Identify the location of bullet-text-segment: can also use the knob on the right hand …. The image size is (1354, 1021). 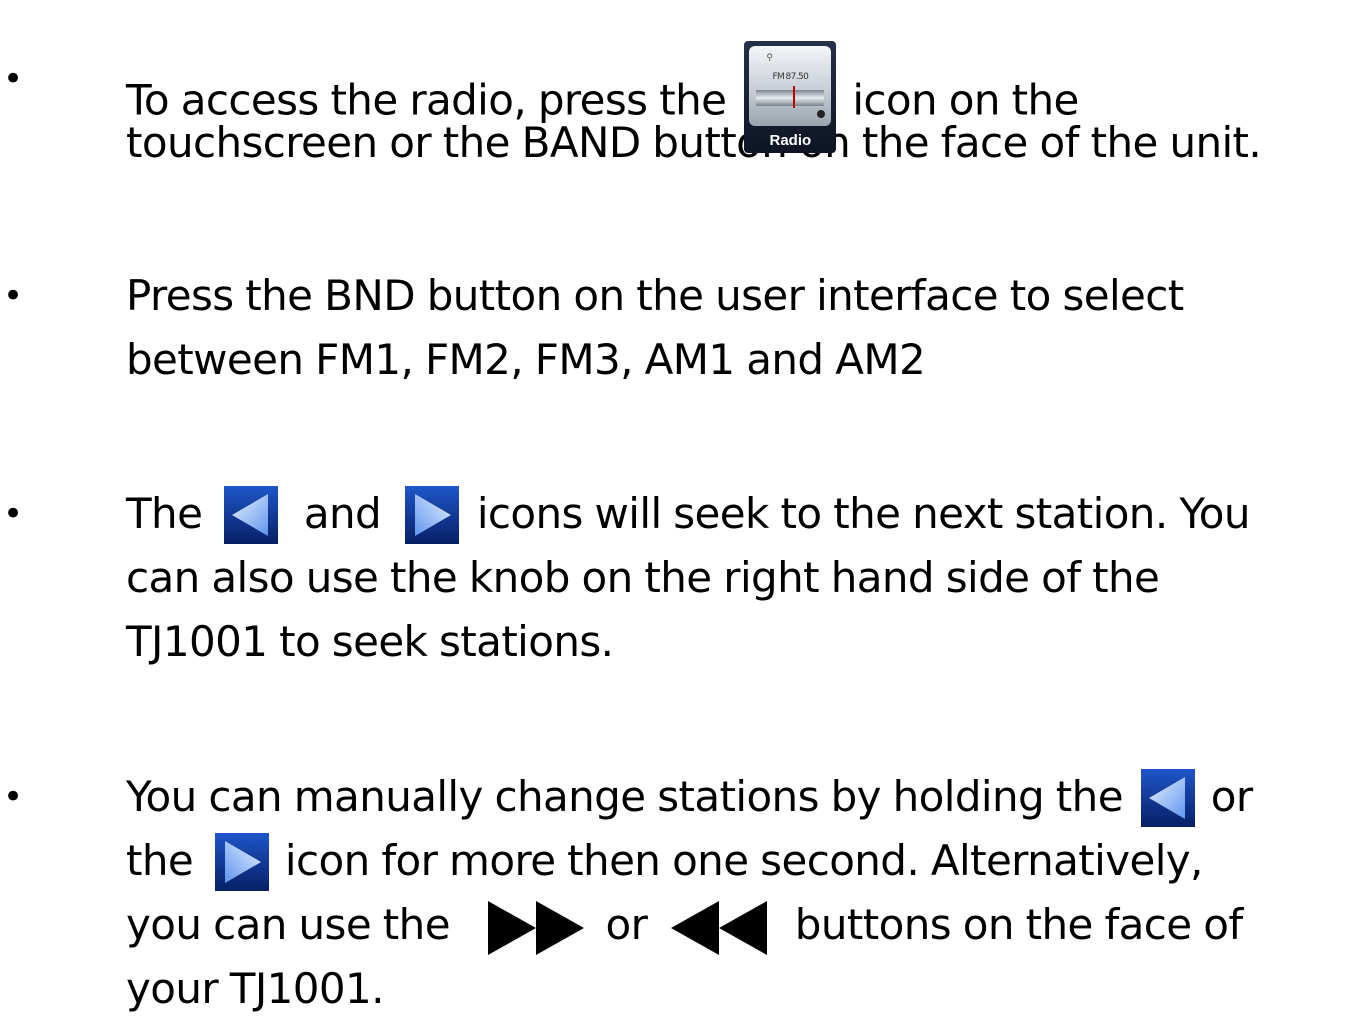
(643, 577).